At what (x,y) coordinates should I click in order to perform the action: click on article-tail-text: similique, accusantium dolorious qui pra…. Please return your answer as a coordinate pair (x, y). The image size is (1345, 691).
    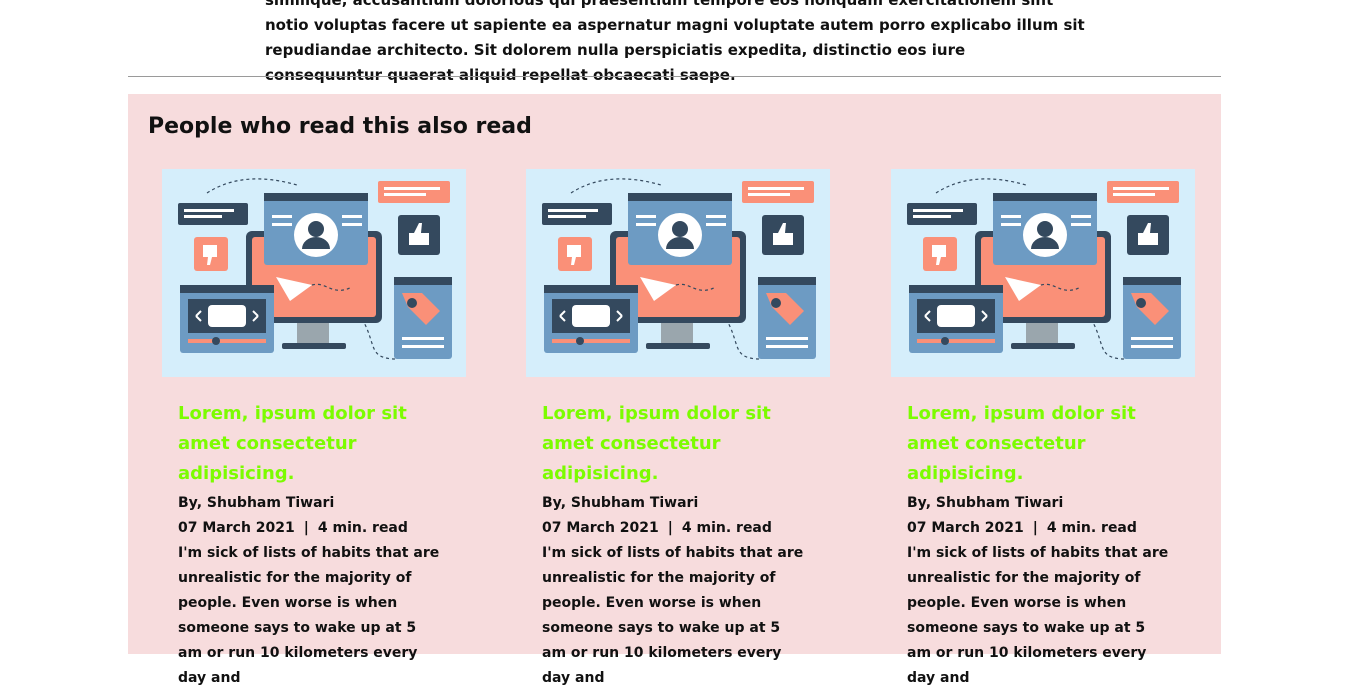
    Looking at the image, I should click on (675, 42).